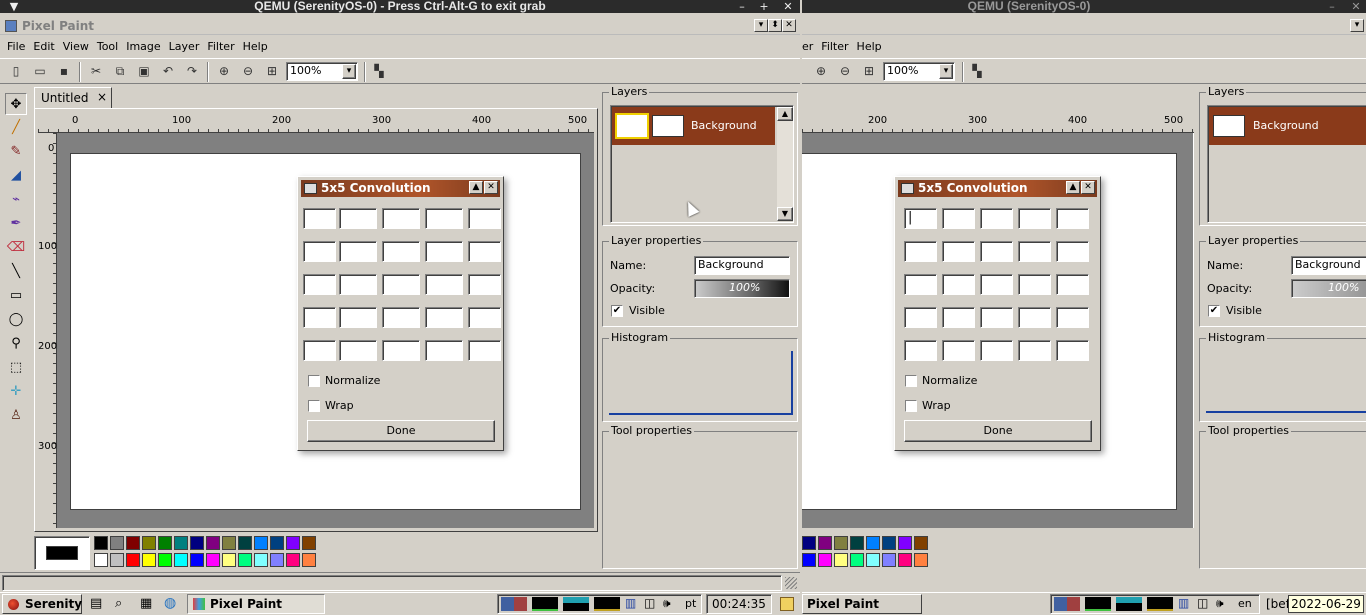 The width and height of the screenshot is (1366, 615). I want to click on select-tool-icon: ⬚, so click(16, 368).